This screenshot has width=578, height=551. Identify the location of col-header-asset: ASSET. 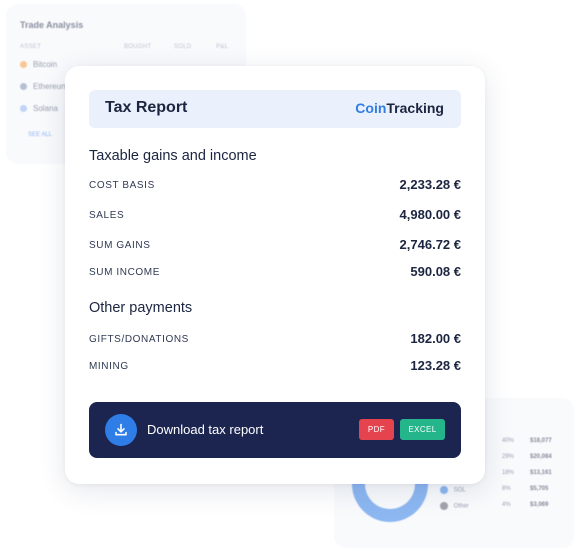
(31, 47).